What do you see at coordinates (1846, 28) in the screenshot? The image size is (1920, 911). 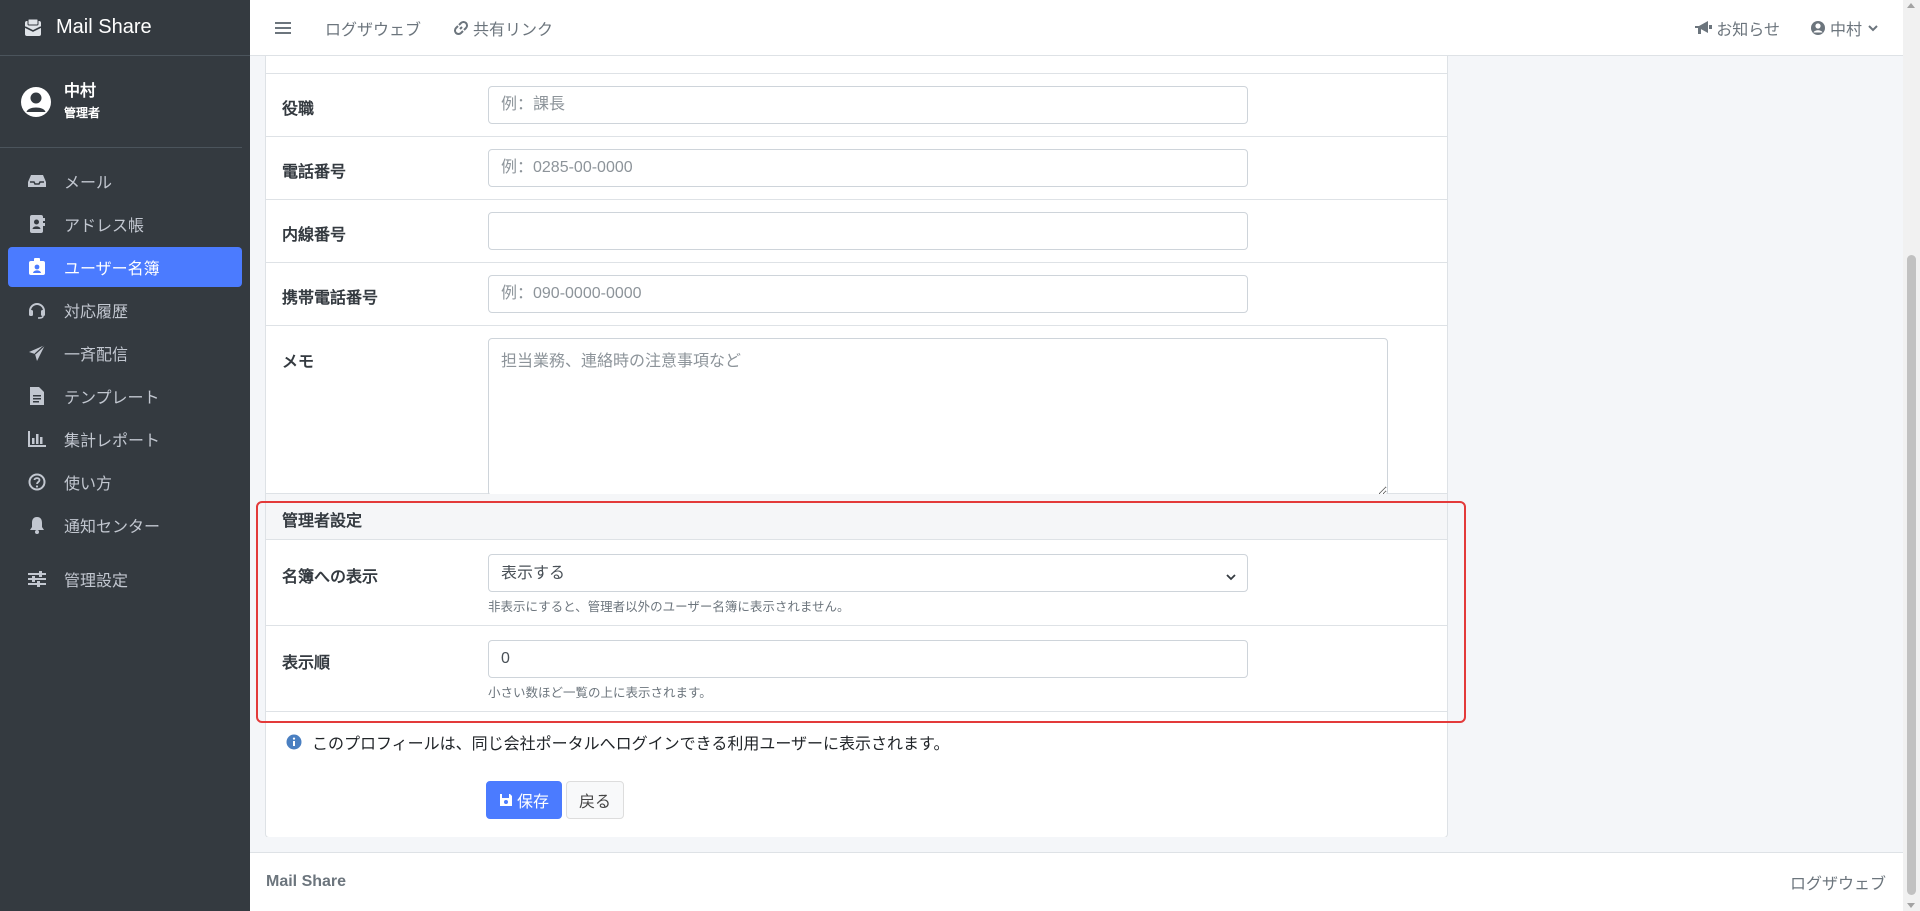 I see `user-menu-dropdown: 中村` at bounding box center [1846, 28].